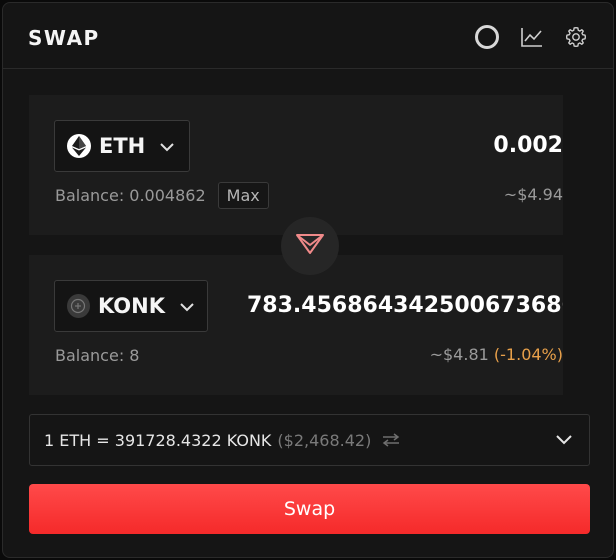  I want to click on to-balance: Balance: 8, so click(97, 355).